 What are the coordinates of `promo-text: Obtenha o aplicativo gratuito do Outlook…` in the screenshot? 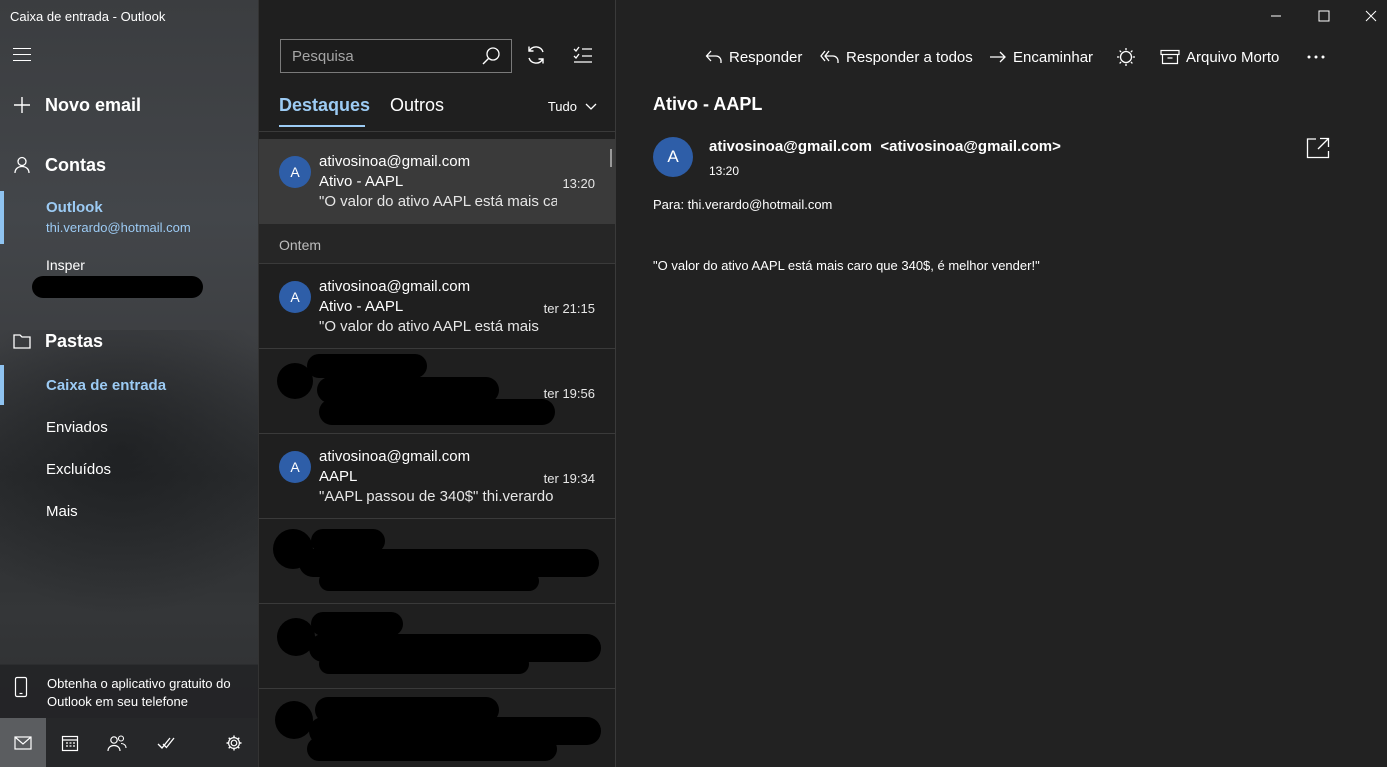 It's located at (139, 692).